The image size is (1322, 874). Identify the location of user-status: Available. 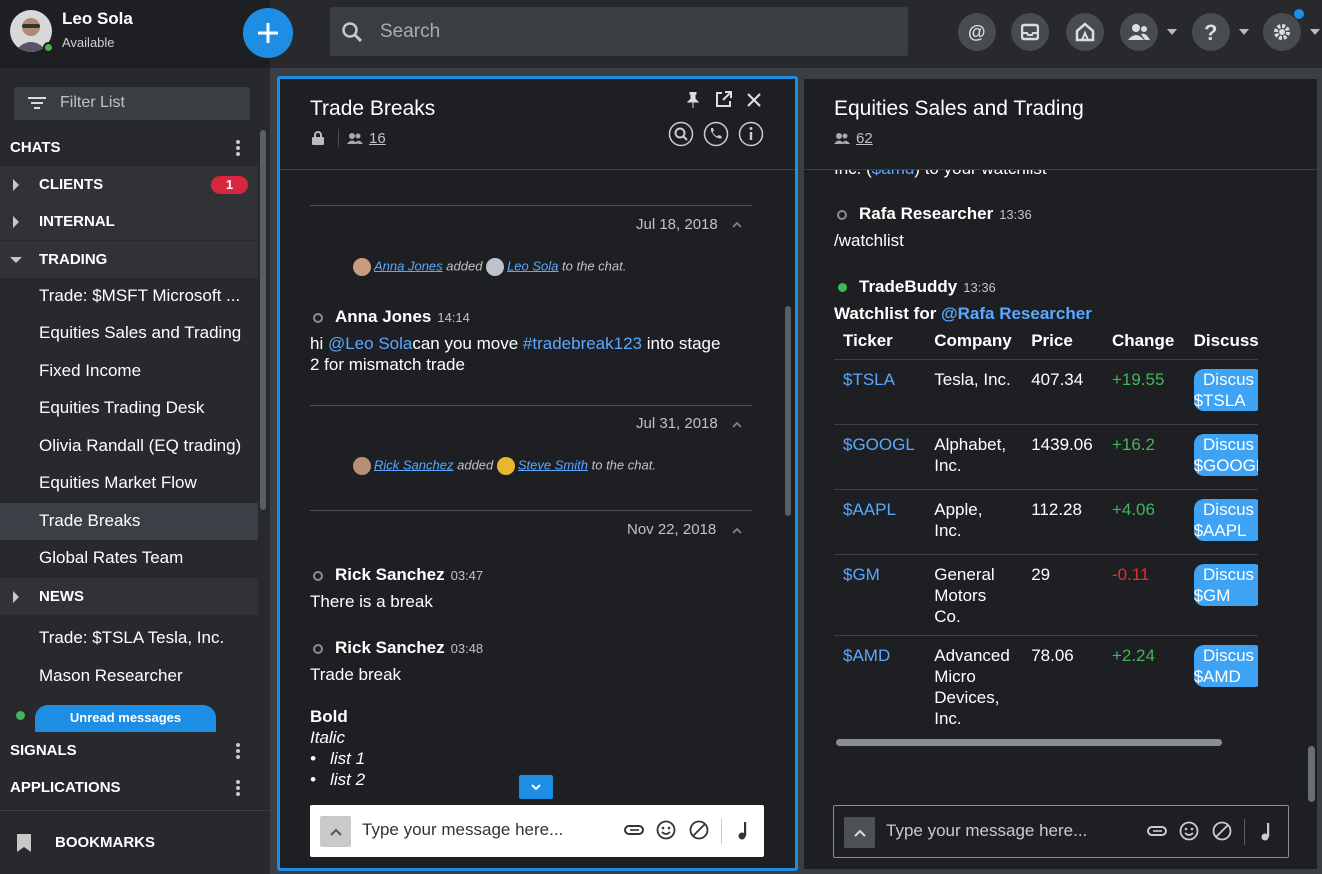
(88, 42).